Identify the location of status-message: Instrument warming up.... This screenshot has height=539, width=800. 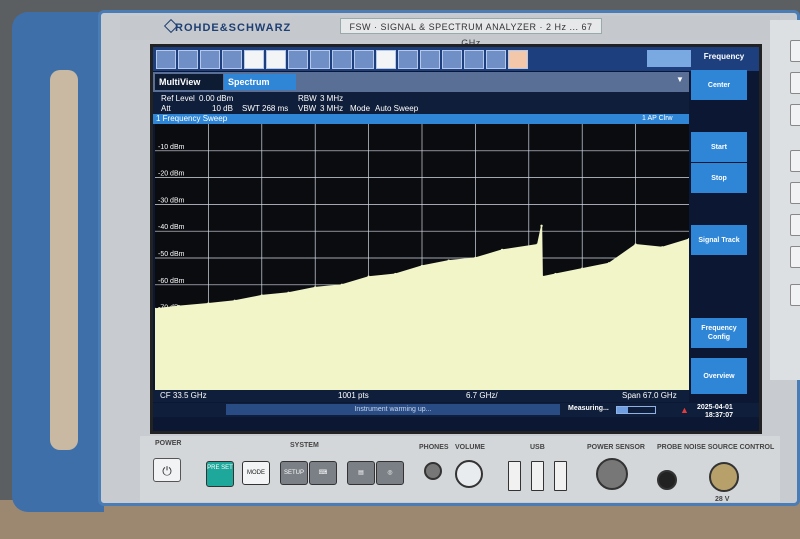
(393, 409).